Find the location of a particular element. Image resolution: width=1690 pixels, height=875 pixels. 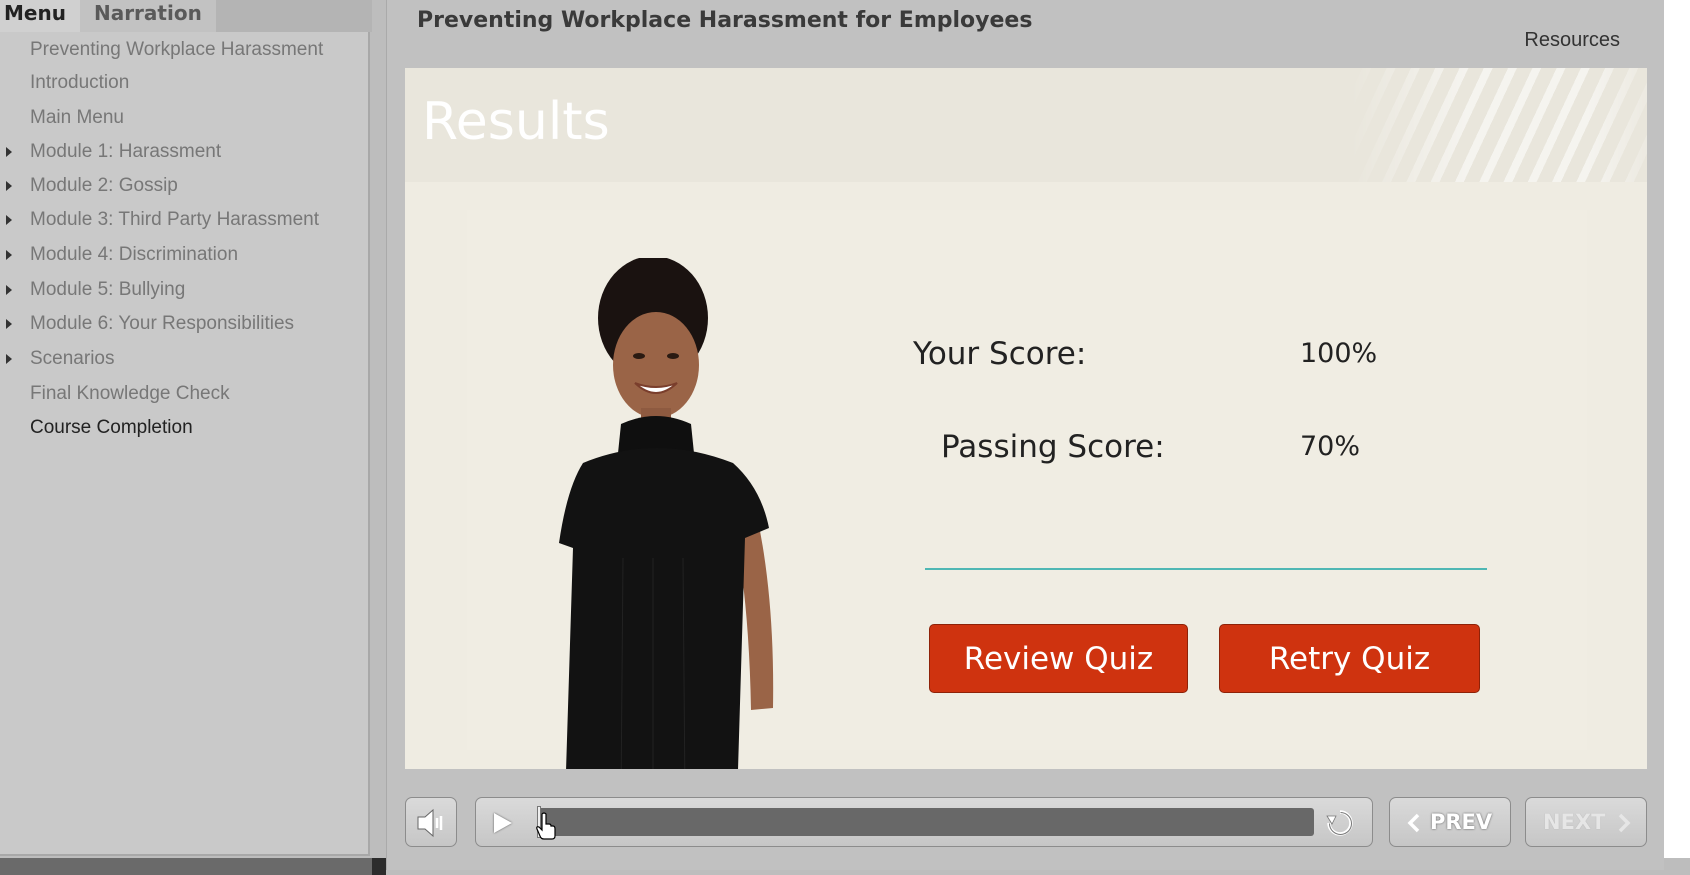

menu-item-module-4: Module 4: Discrimination is located at coordinates (184, 255).